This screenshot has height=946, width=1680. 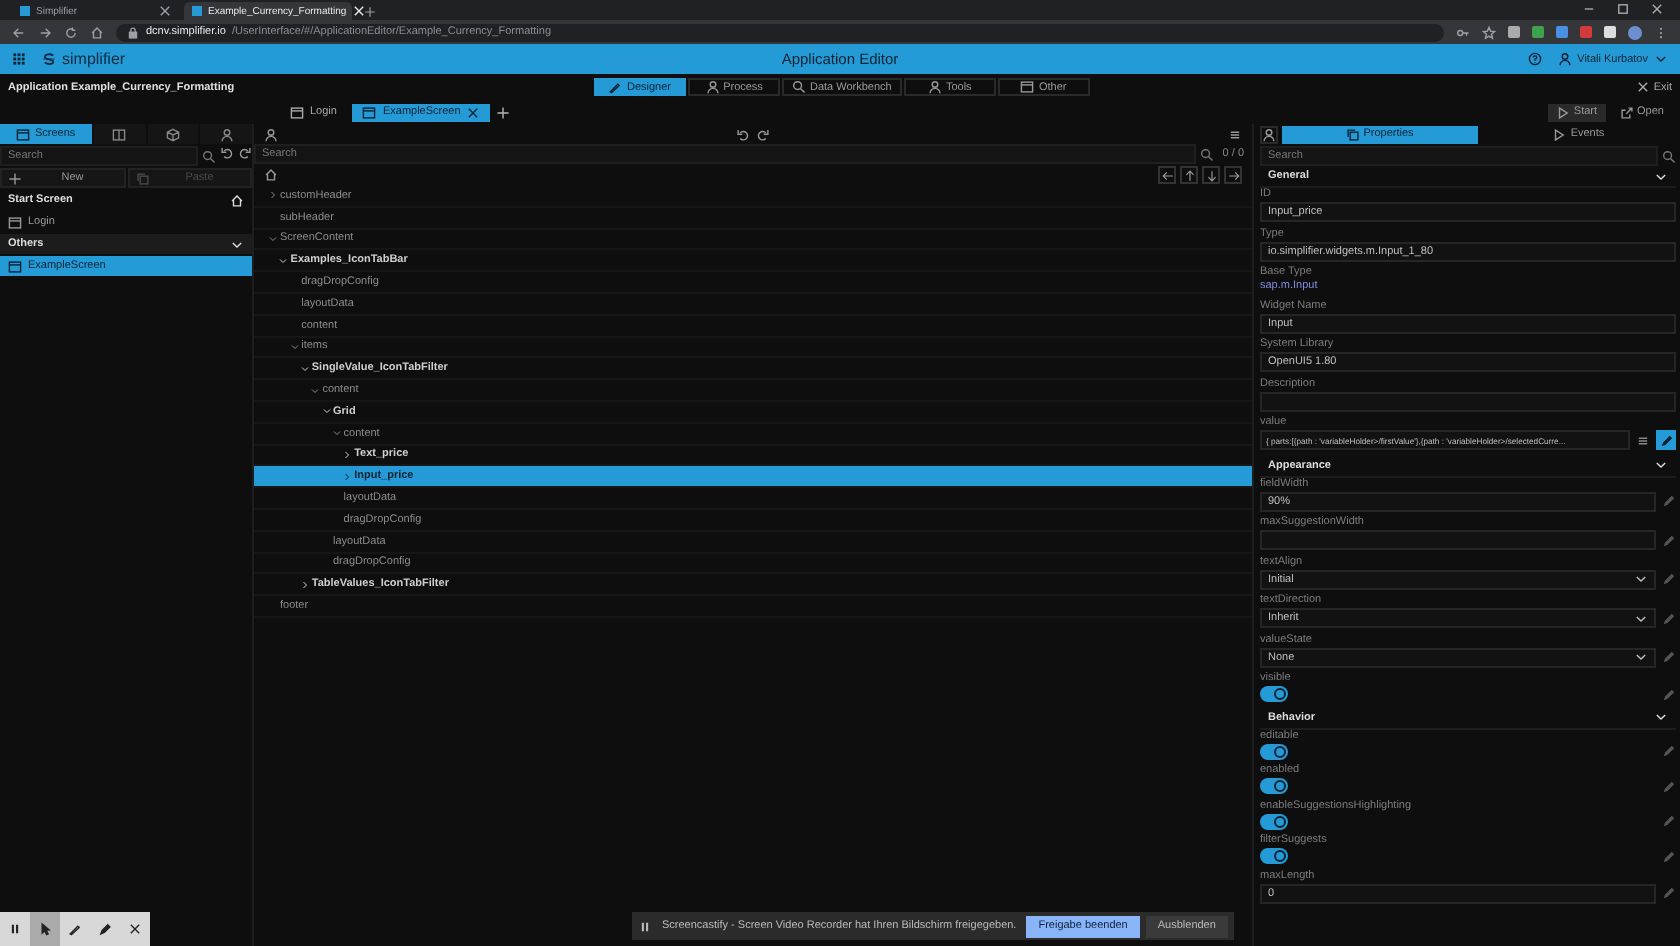 I want to click on right-arrow-button, so click(x=1233, y=175).